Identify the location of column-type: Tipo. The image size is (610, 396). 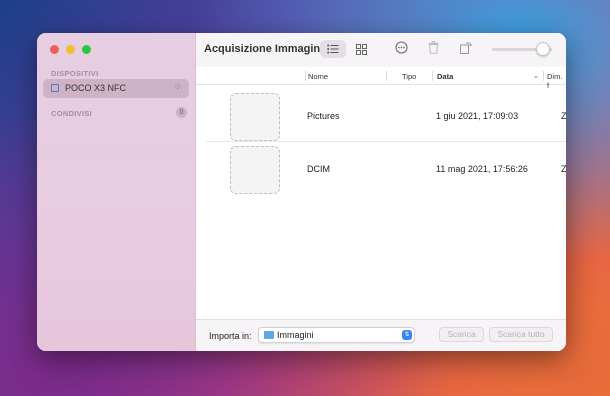
(409, 76).